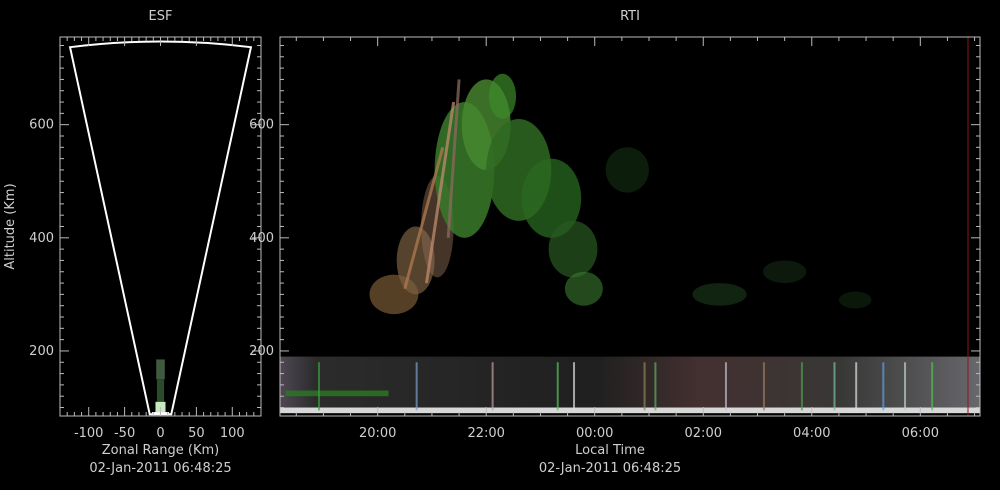  I want to click on rti-x-tick-label: 02:00, so click(703, 433).